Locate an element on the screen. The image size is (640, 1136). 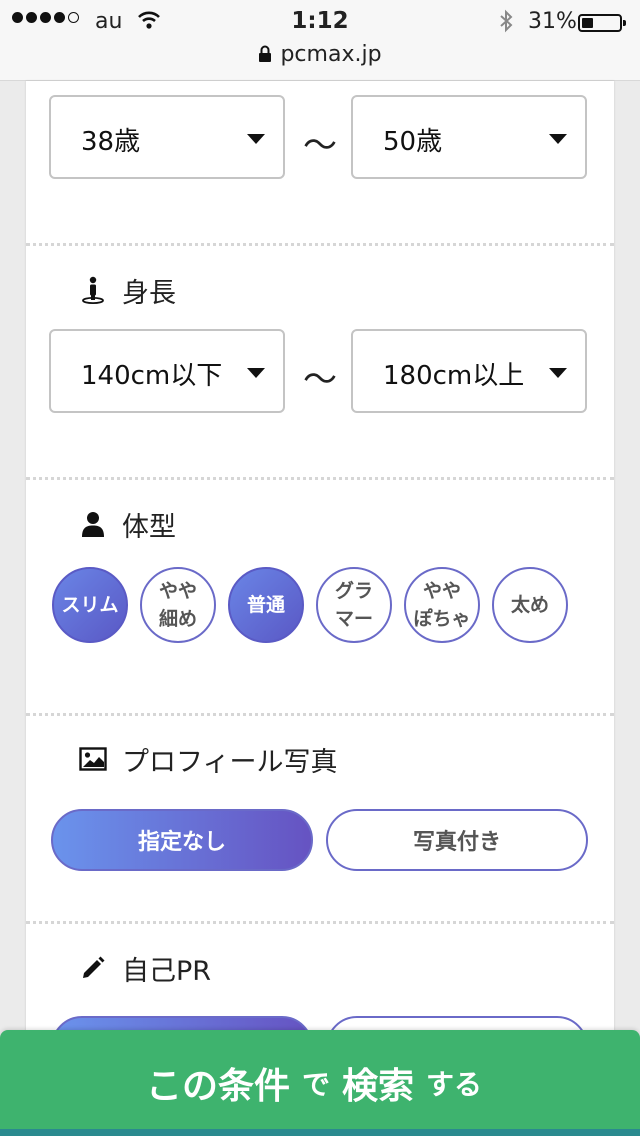
body-type-option-label: 太め is located at coordinates (529, 605).